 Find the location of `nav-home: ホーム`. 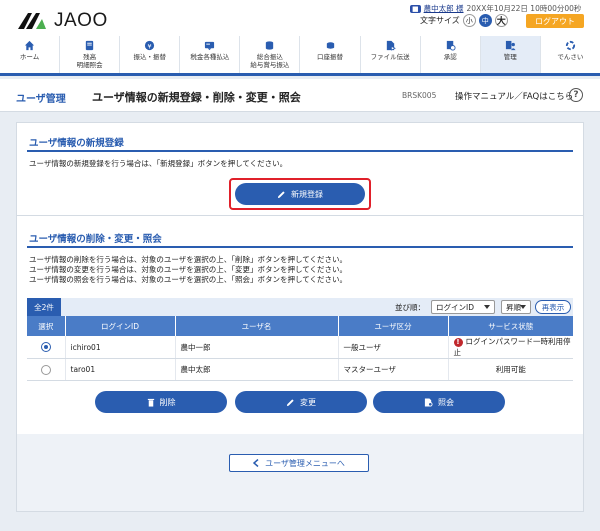

nav-home: ホーム is located at coordinates (30, 54).